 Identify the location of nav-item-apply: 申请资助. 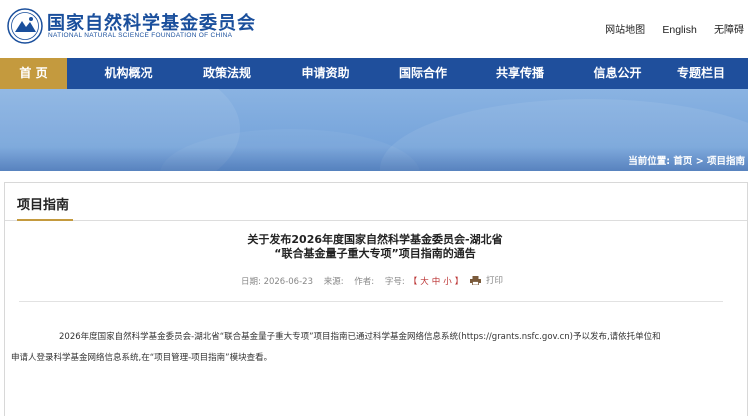
(325, 73).